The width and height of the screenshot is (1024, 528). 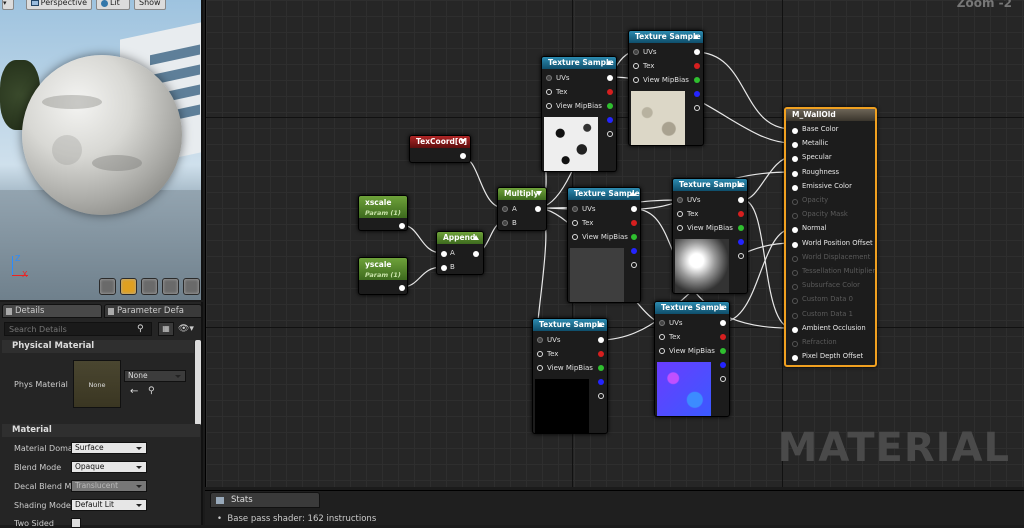 I want to click on result-pin-row: Opacity Mask, so click(x=832, y=216).